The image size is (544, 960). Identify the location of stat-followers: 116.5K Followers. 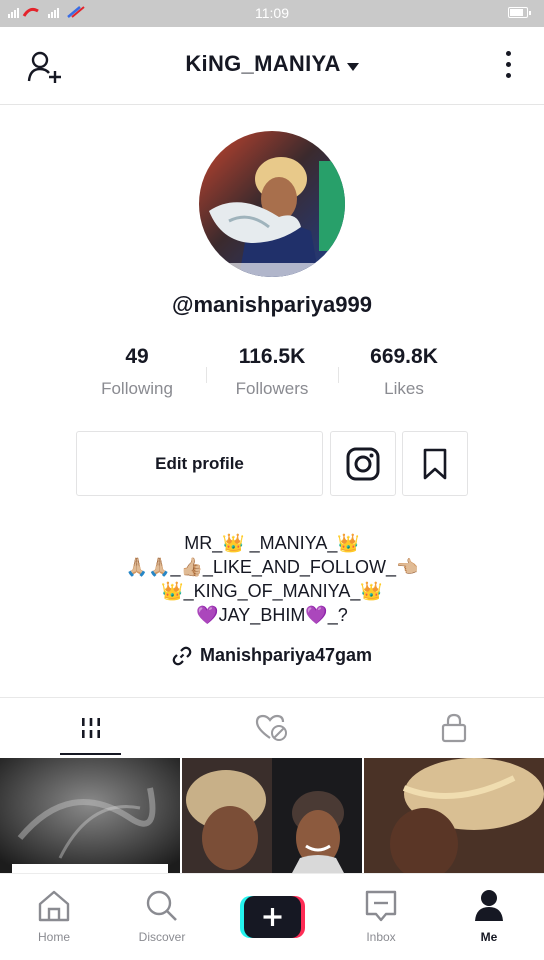
(272, 372).